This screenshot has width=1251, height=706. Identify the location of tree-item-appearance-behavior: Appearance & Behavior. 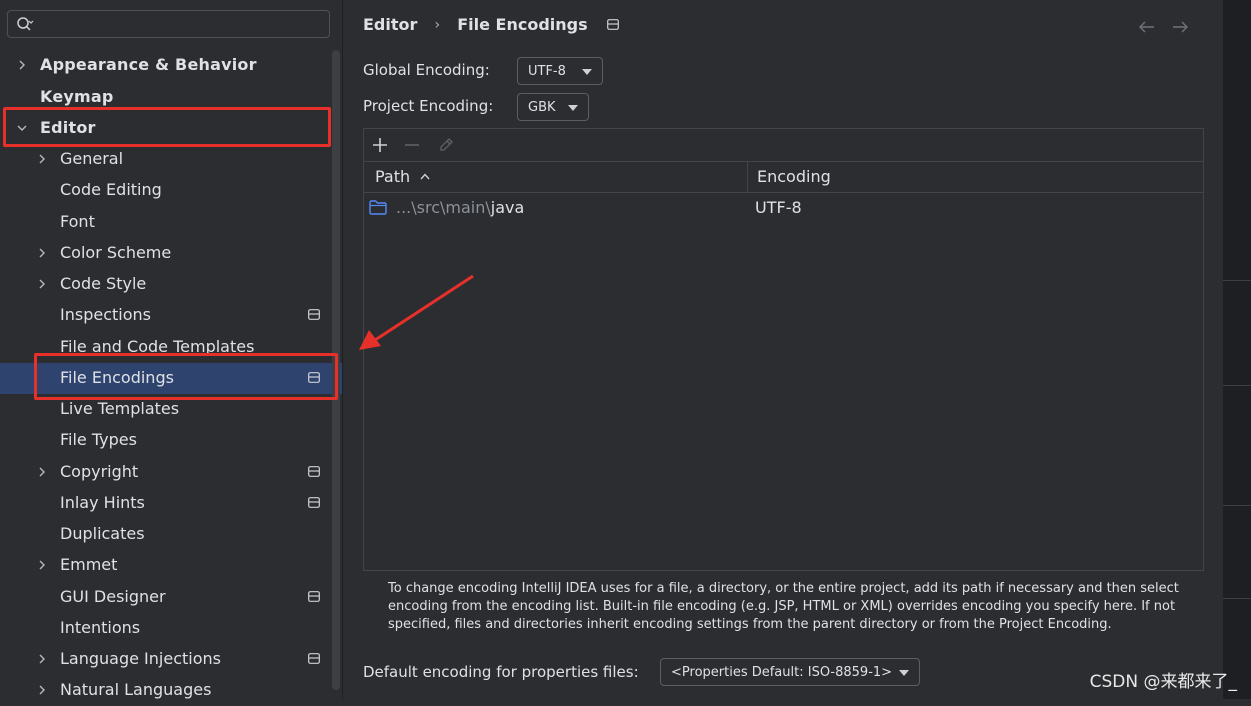
(165, 65).